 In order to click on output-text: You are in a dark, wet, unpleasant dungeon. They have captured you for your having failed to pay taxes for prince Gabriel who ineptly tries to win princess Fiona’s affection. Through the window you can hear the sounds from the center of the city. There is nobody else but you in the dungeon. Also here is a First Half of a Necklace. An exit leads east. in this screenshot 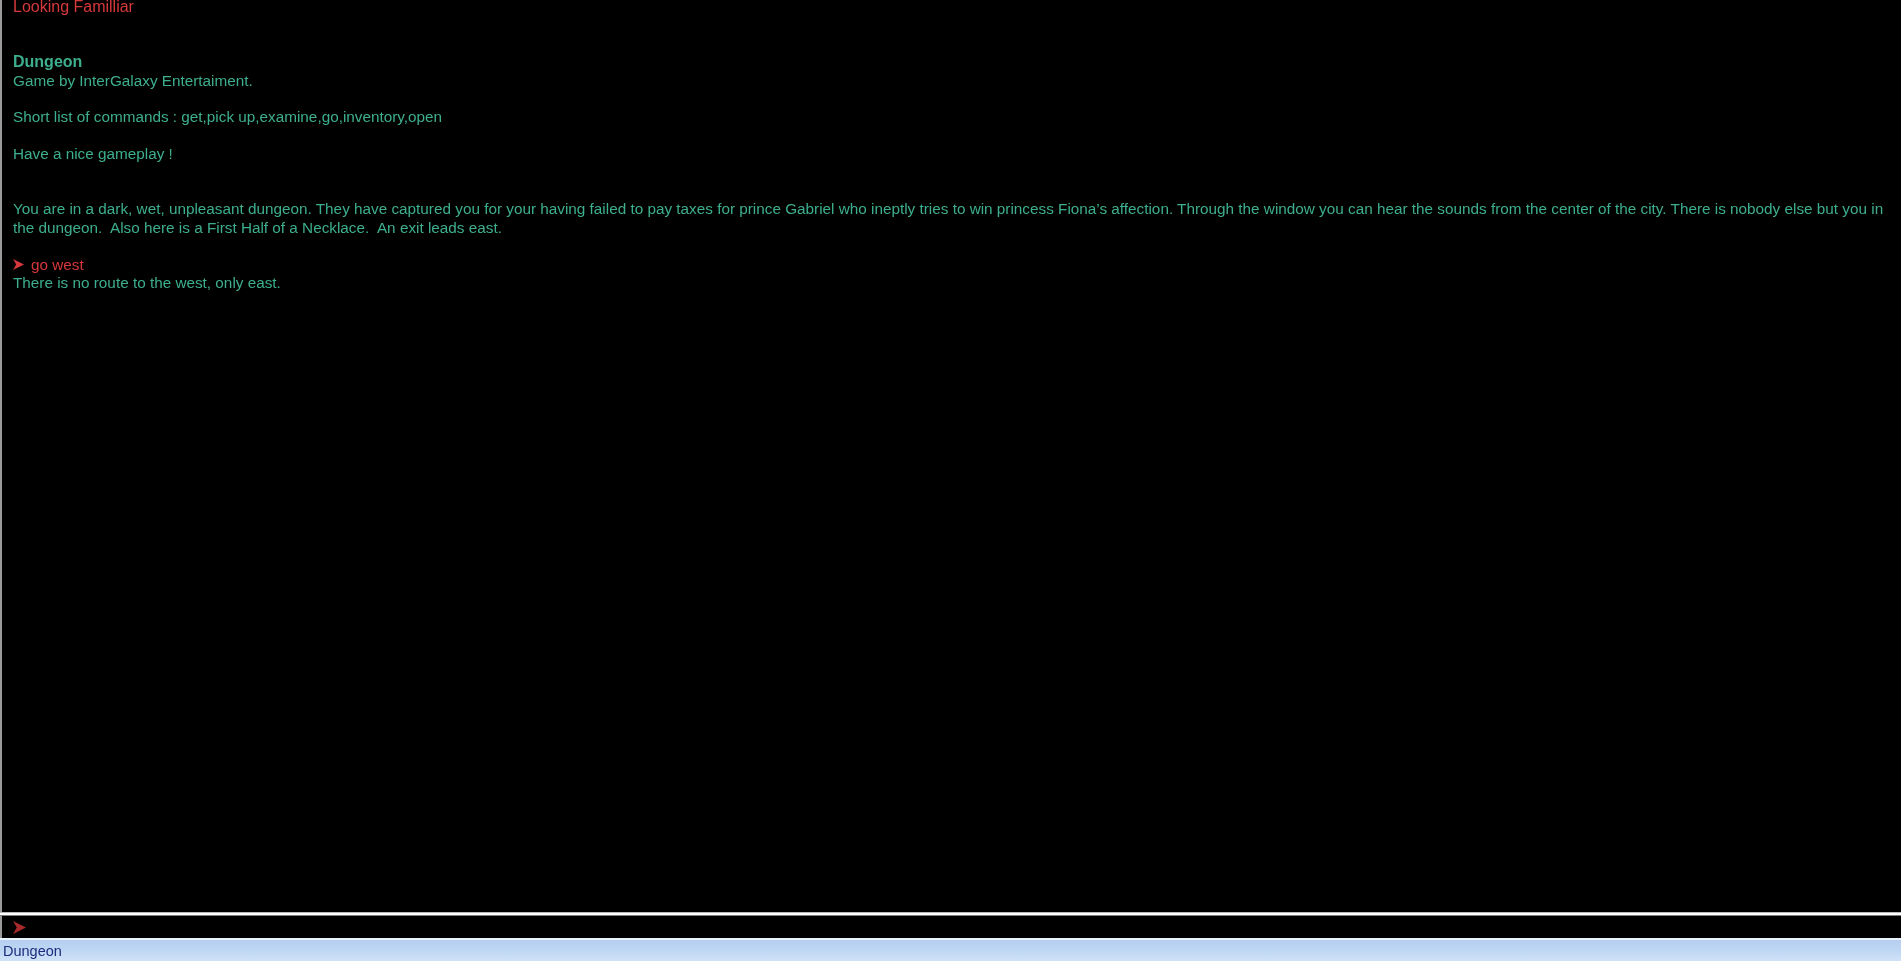, I will do `click(949, 219)`.